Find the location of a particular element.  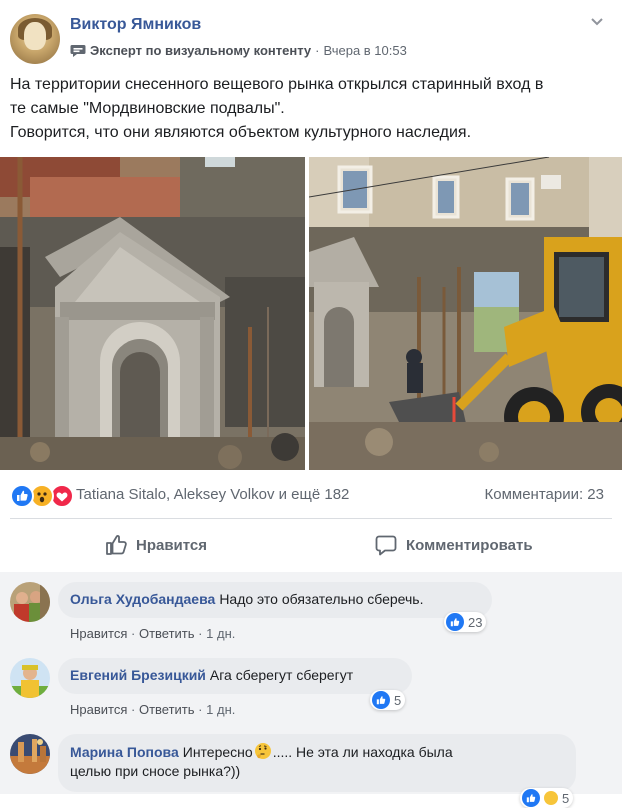

commenter-name: Марина Попова is located at coordinates (124, 752).